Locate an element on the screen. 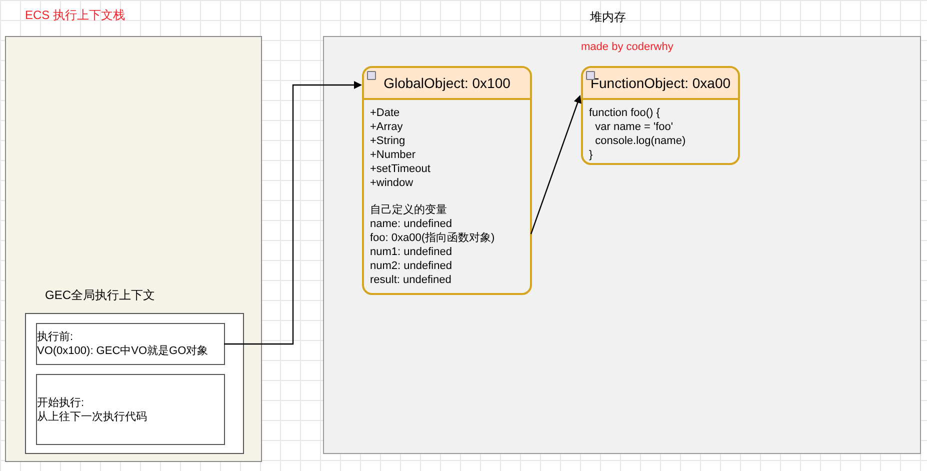 The image size is (927, 471). stack-title: ECS 执行上下文栈 is located at coordinates (75, 15).